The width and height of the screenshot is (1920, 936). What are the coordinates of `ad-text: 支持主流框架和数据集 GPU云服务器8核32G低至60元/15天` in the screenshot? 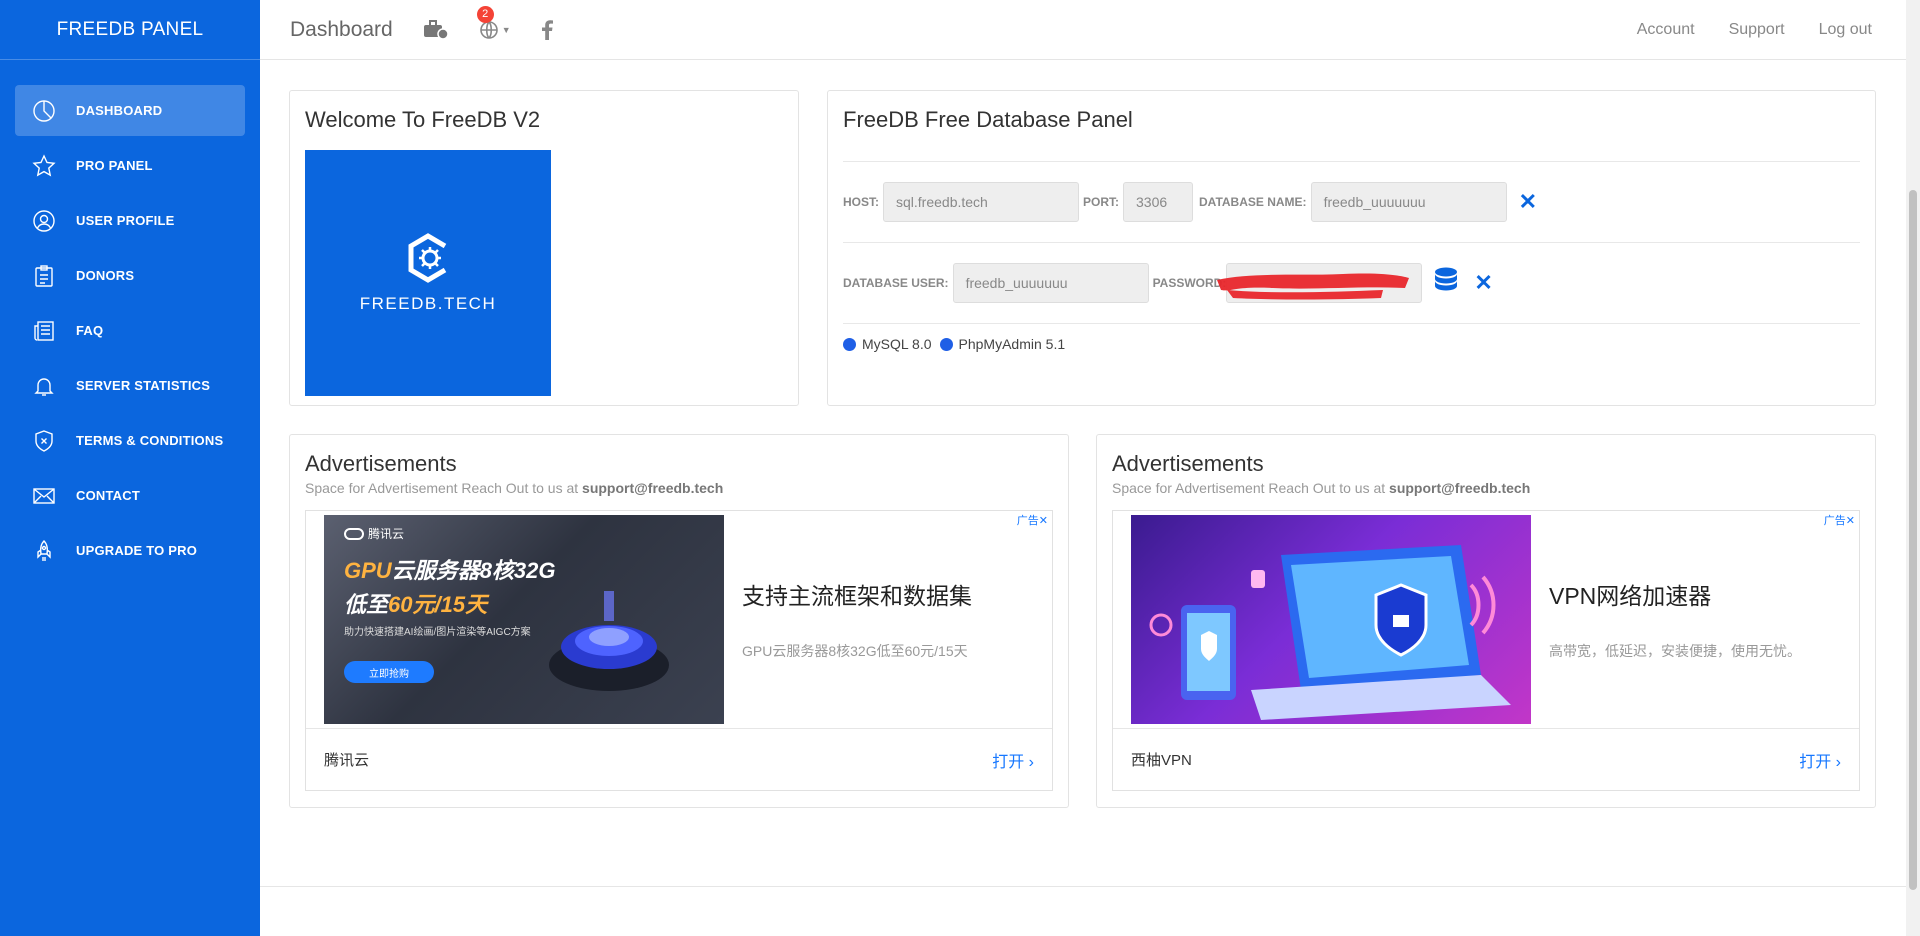 It's located at (848, 619).